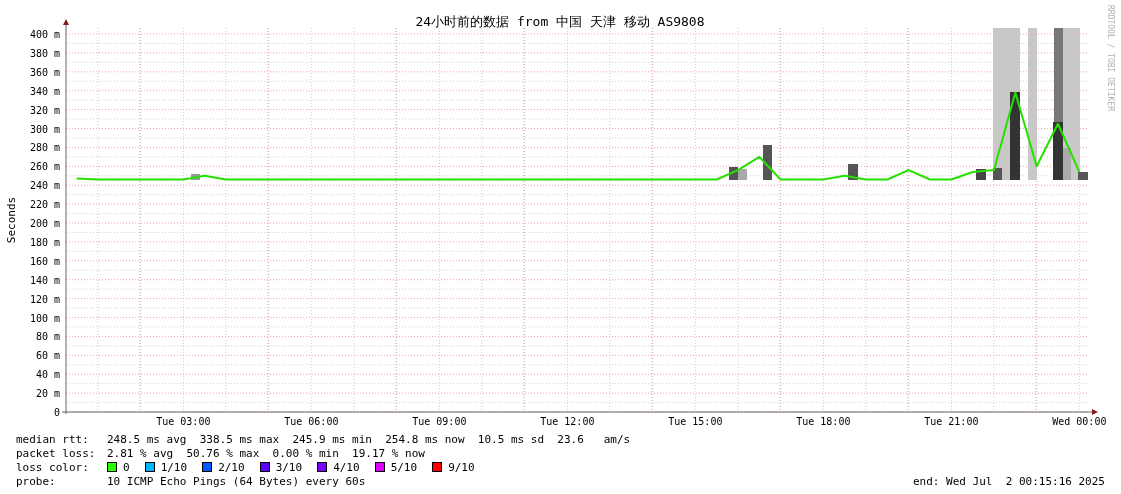 The image size is (1121, 494). What do you see at coordinates (1008, 481) in the screenshot?
I see `end-time: end: Wed Jul 2 00:15:16 2025` at bounding box center [1008, 481].